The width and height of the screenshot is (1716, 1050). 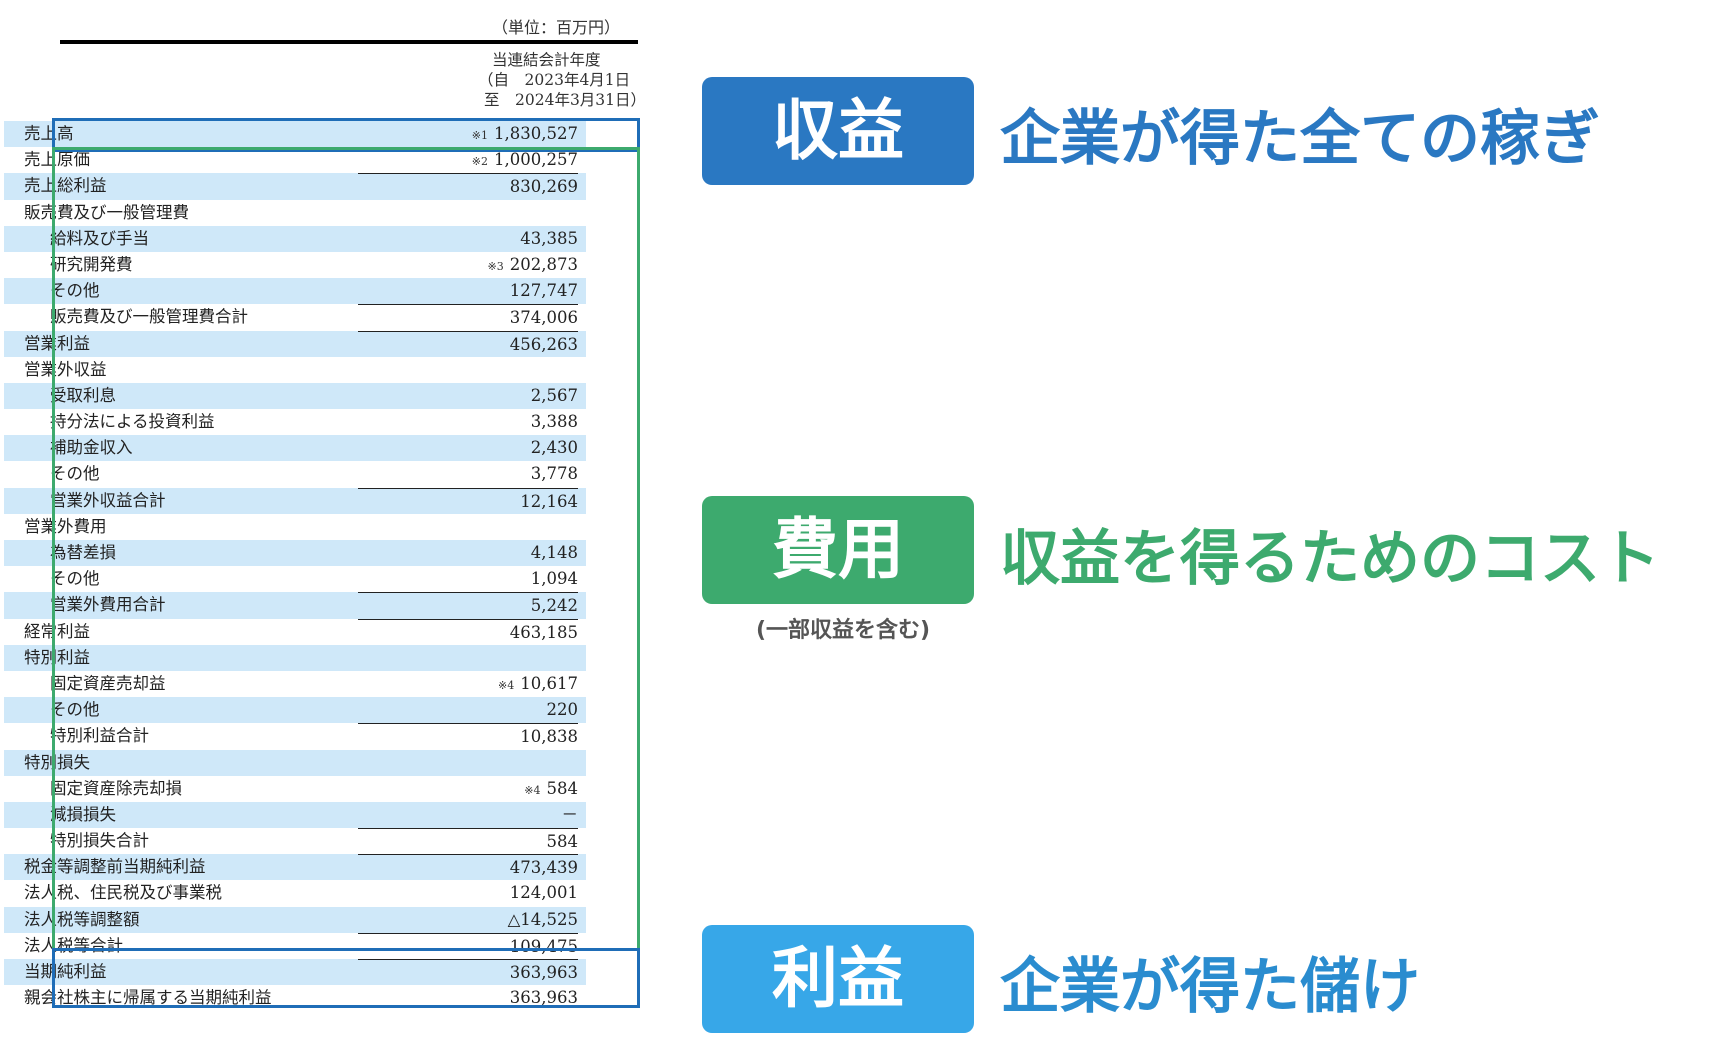 I want to click on row-value-cell: 3,388, so click(x=468, y=421).